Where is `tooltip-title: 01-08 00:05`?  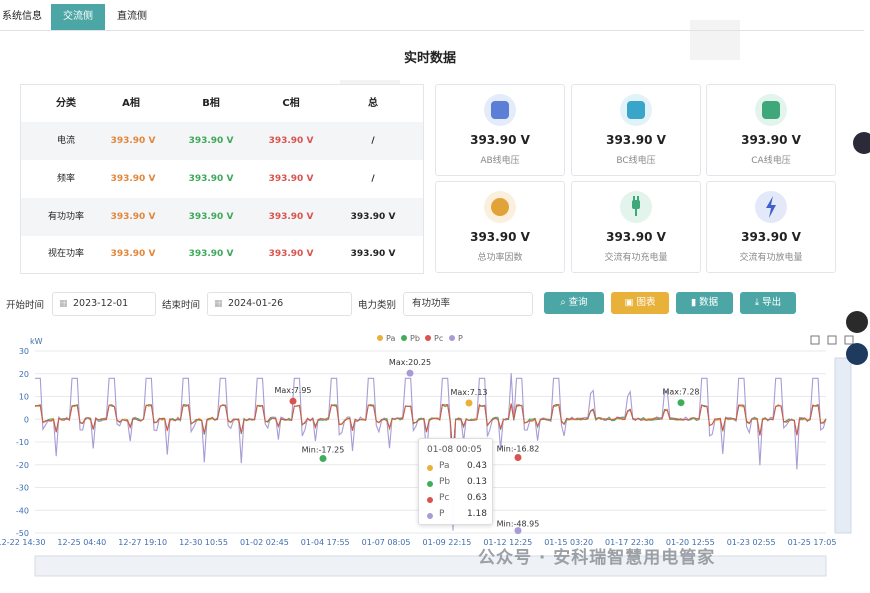 tooltip-title: 01-08 00:05 is located at coordinates (454, 450).